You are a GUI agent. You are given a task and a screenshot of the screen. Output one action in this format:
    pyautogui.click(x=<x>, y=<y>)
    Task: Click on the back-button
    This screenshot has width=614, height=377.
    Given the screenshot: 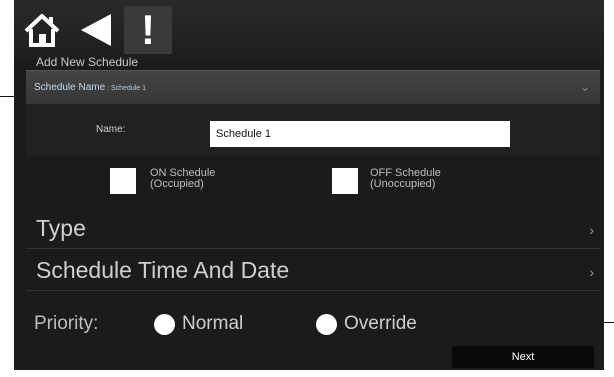 What is the action you would take?
    pyautogui.click(x=97, y=30)
    